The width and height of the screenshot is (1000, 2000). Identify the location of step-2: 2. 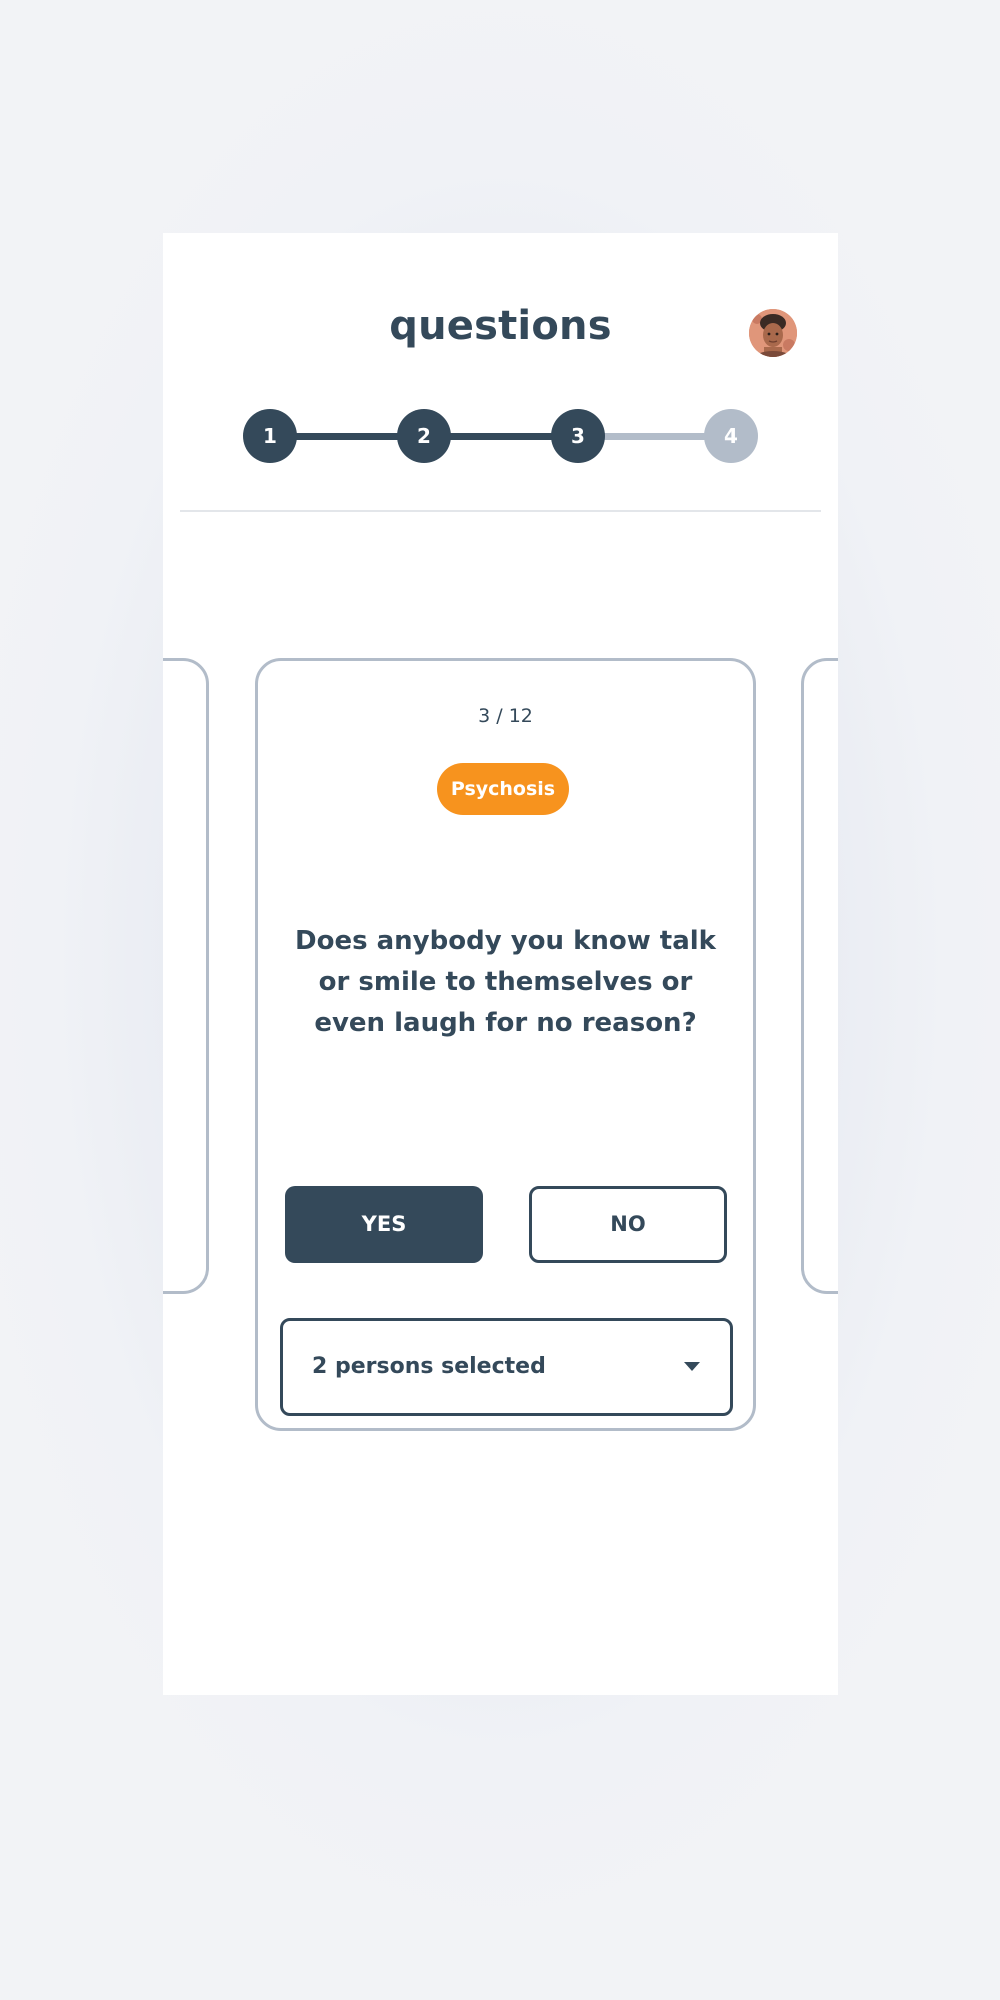
(424, 436).